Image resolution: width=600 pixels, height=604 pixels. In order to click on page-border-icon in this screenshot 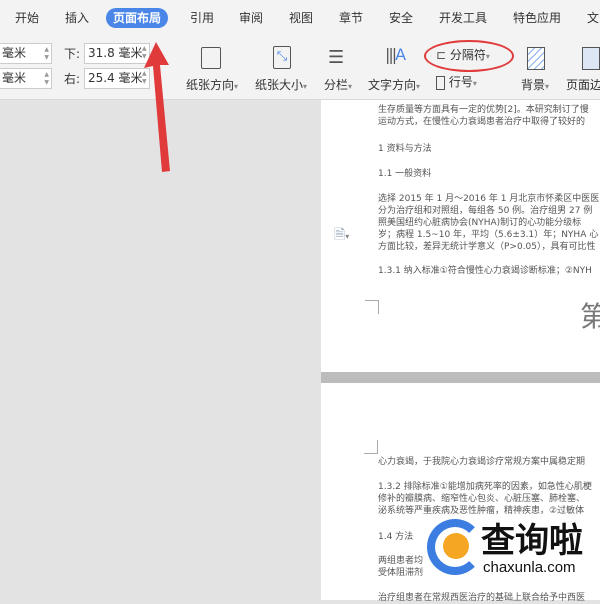, I will do `click(591, 58)`.